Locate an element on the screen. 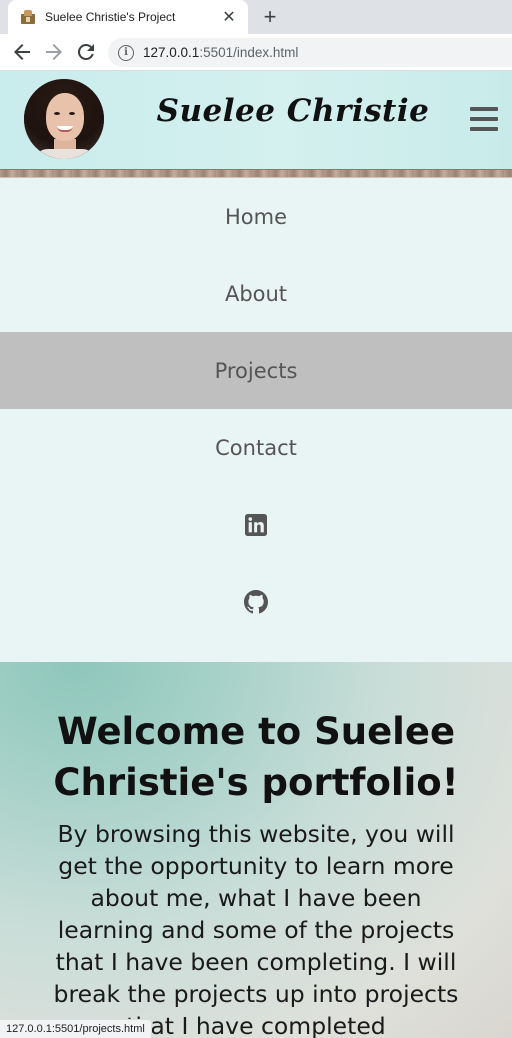 This screenshot has width=512, height=1038. hero-title: Welcome to Suelee Christie's portfolio! is located at coordinates (256, 757).